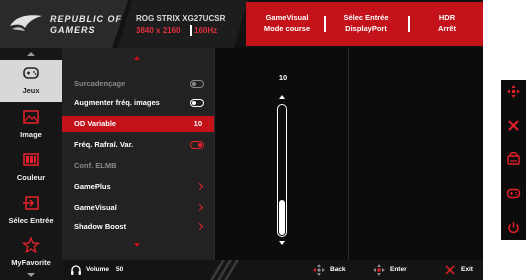 Image resolution: width=528 pixels, height=280 pixels. What do you see at coordinates (183, 24) in the screenshot?
I see `model-info` at bounding box center [183, 24].